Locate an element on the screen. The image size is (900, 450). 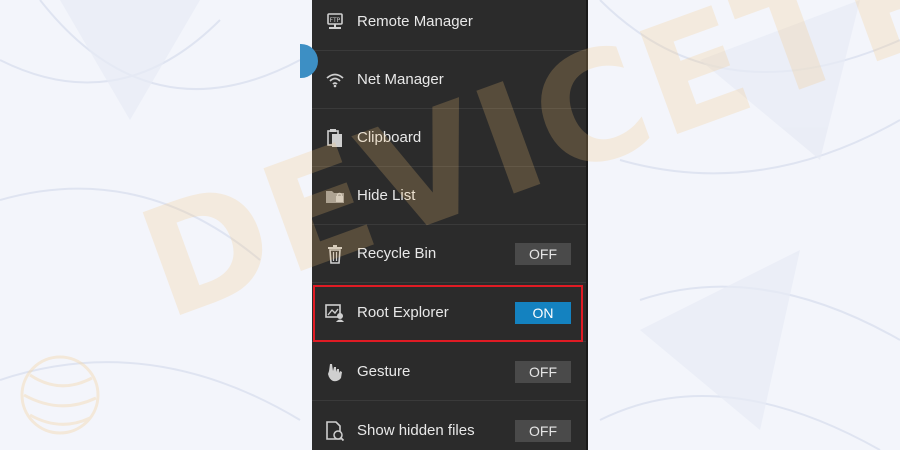
menu-item-root-explorer: Root Explorer ON is located at coordinates (449, 313).